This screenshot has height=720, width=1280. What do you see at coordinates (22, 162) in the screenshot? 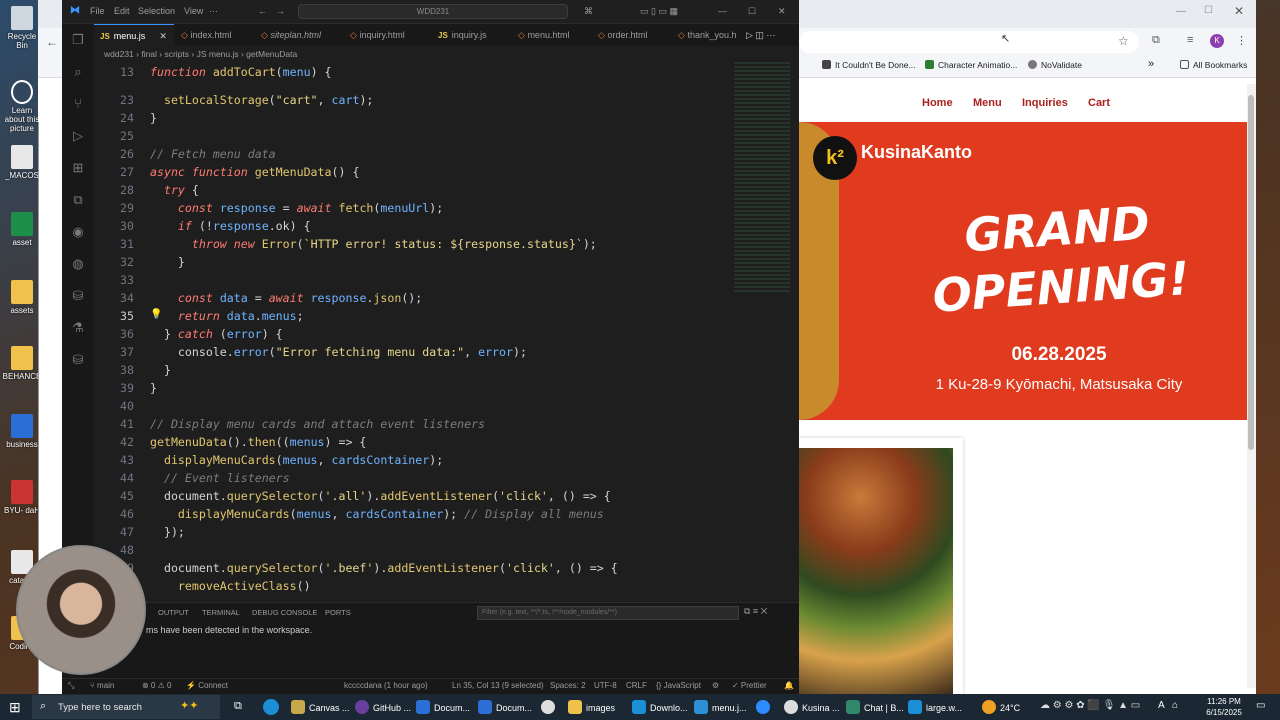
I see `desktop-icon-macos: _MACOS` at bounding box center [22, 162].